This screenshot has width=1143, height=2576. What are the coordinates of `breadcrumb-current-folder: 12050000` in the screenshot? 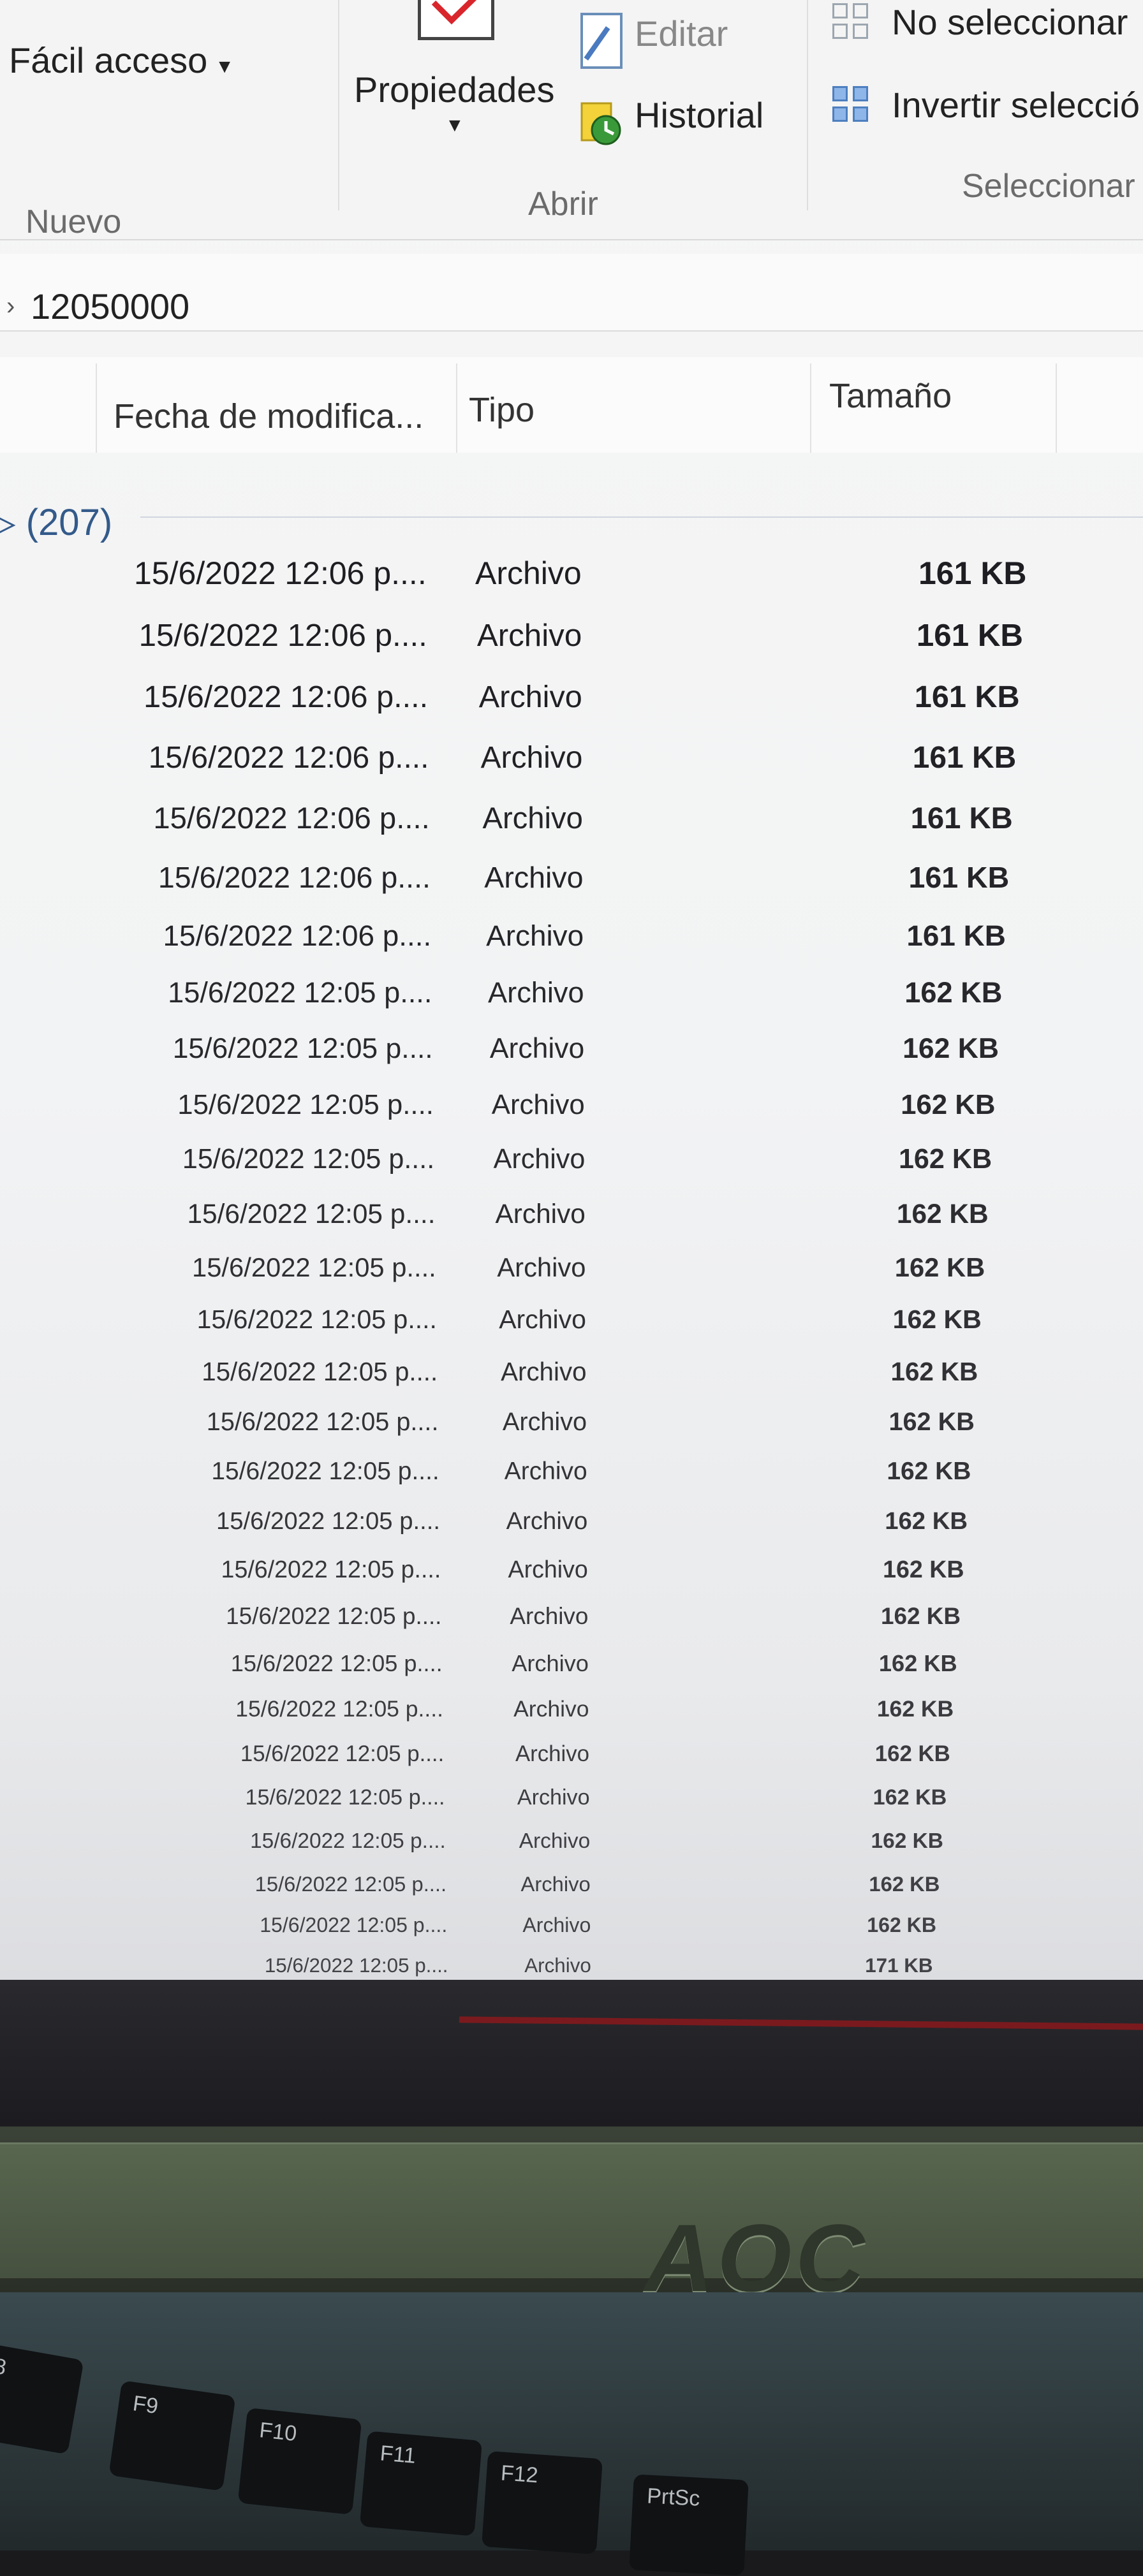 It's located at (110, 306).